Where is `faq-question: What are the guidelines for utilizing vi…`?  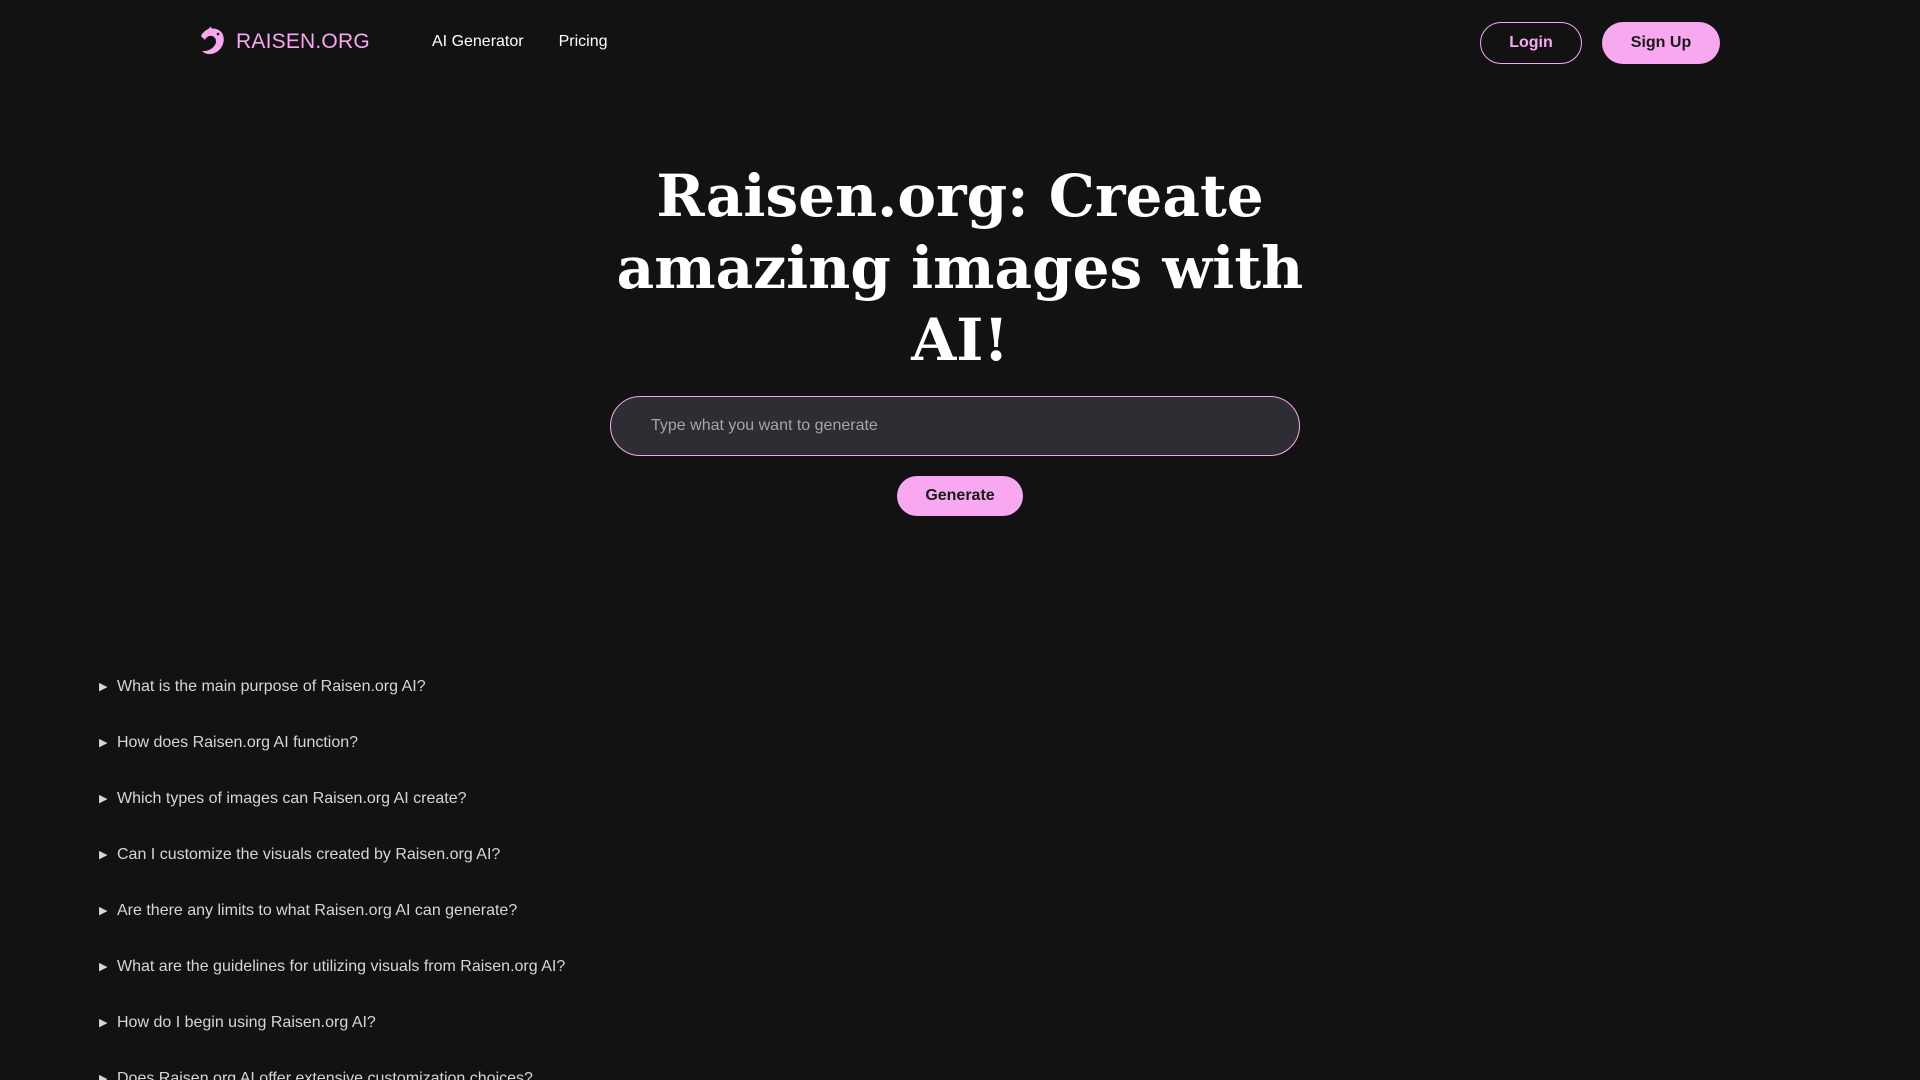 faq-question: What are the guidelines for utilizing vi… is located at coordinates (341, 966).